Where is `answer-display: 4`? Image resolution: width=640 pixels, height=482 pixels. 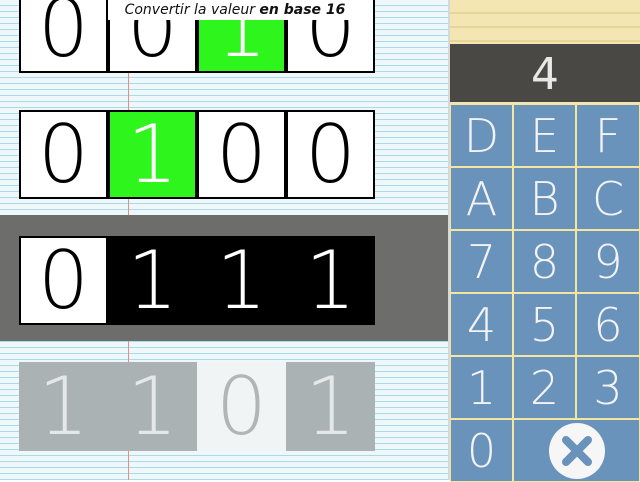 answer-display: 4 is located at coordinates (545, 73).